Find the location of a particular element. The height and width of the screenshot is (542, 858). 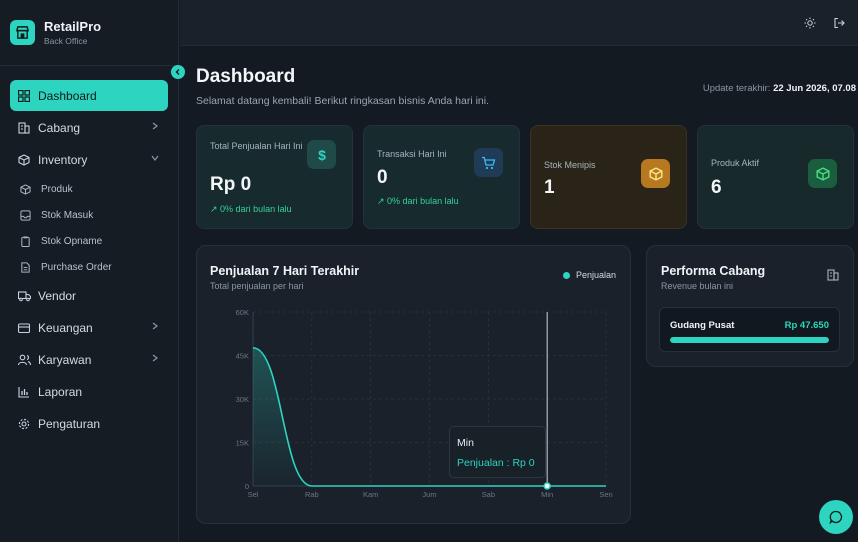

chat-icon is located at coordinates (836, 517).